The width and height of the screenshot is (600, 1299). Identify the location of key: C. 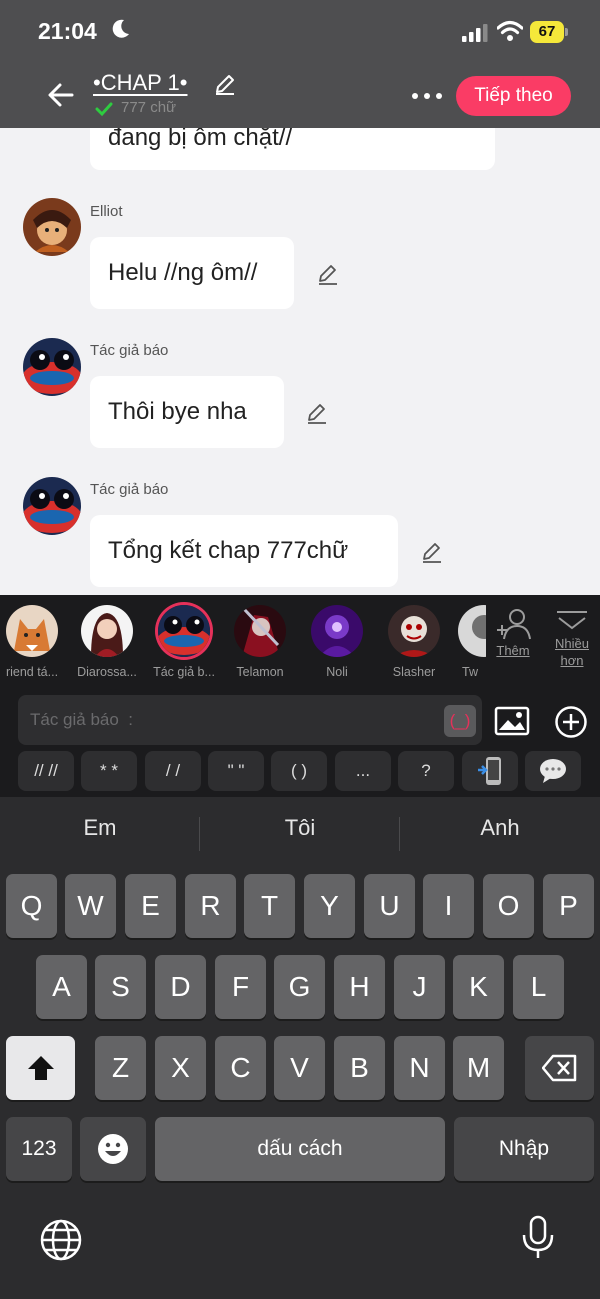
(240, 1068).